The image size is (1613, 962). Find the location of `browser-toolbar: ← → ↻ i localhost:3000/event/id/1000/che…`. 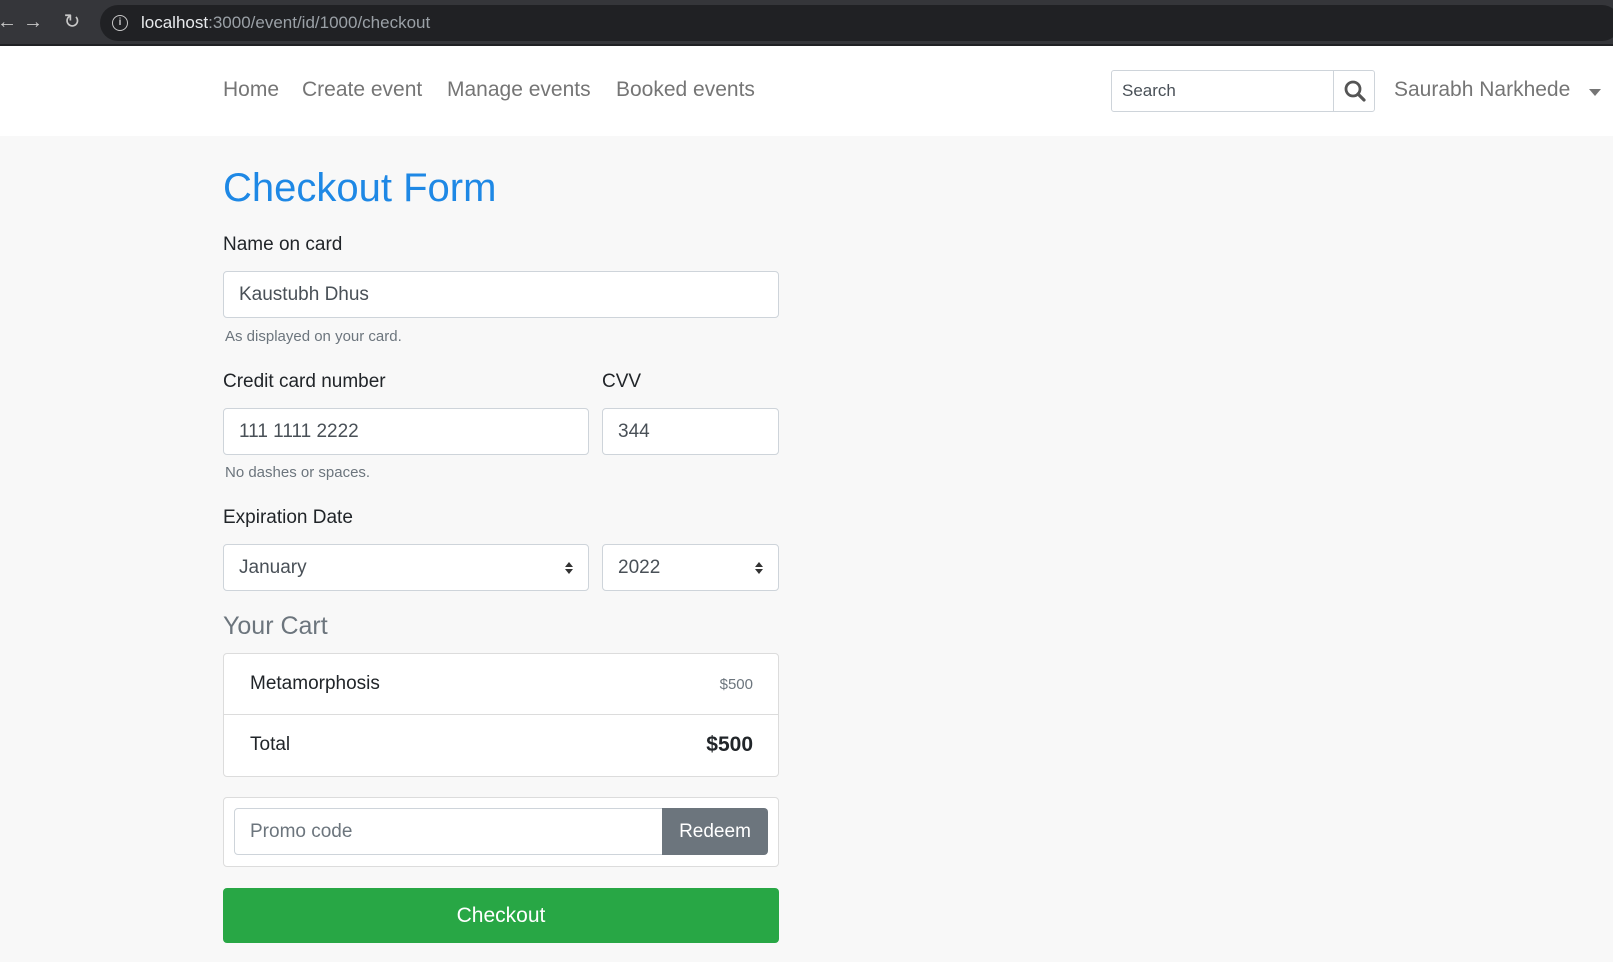

browser-toolbar: ← → ↻ i localhost:3000/event/id/1000/che… is located at coordinates (806, 23).